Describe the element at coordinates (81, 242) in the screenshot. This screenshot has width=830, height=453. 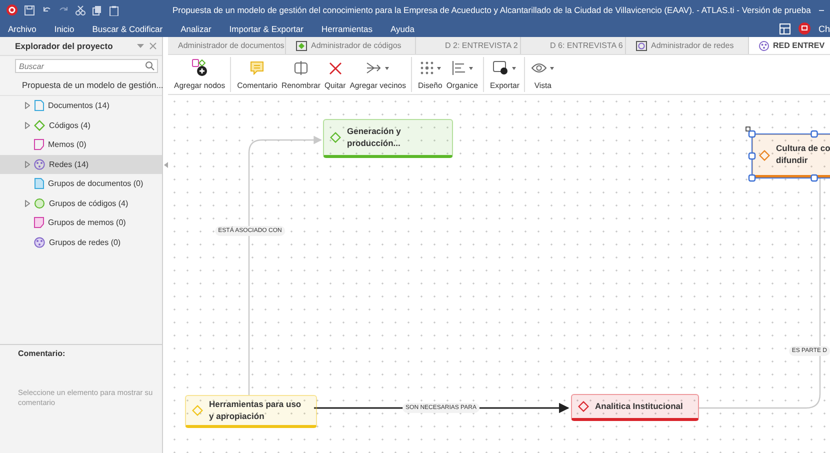
I see `tree-item: Grupos de redes (0)` at that location.